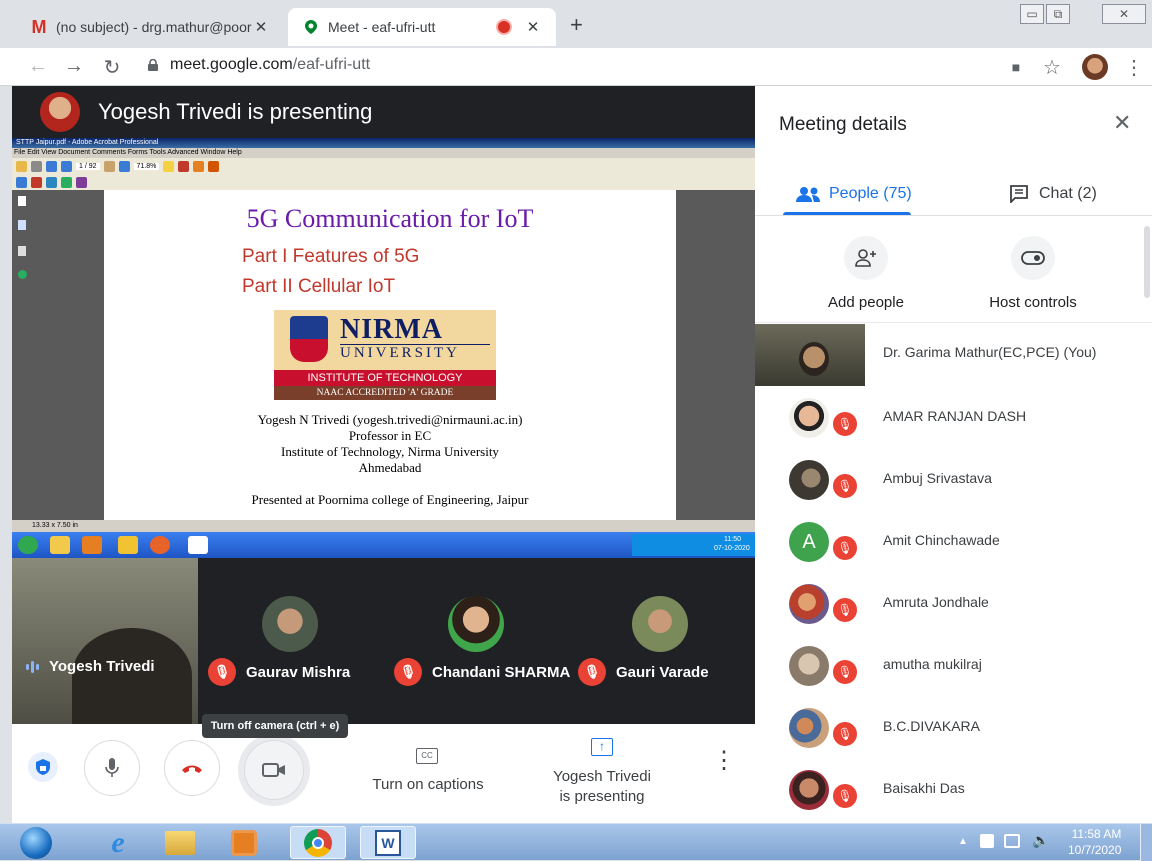  Describe the element at coordinates (428, 784) in the screenshot. I see `captions-button-label: Turn on captions` at that location.